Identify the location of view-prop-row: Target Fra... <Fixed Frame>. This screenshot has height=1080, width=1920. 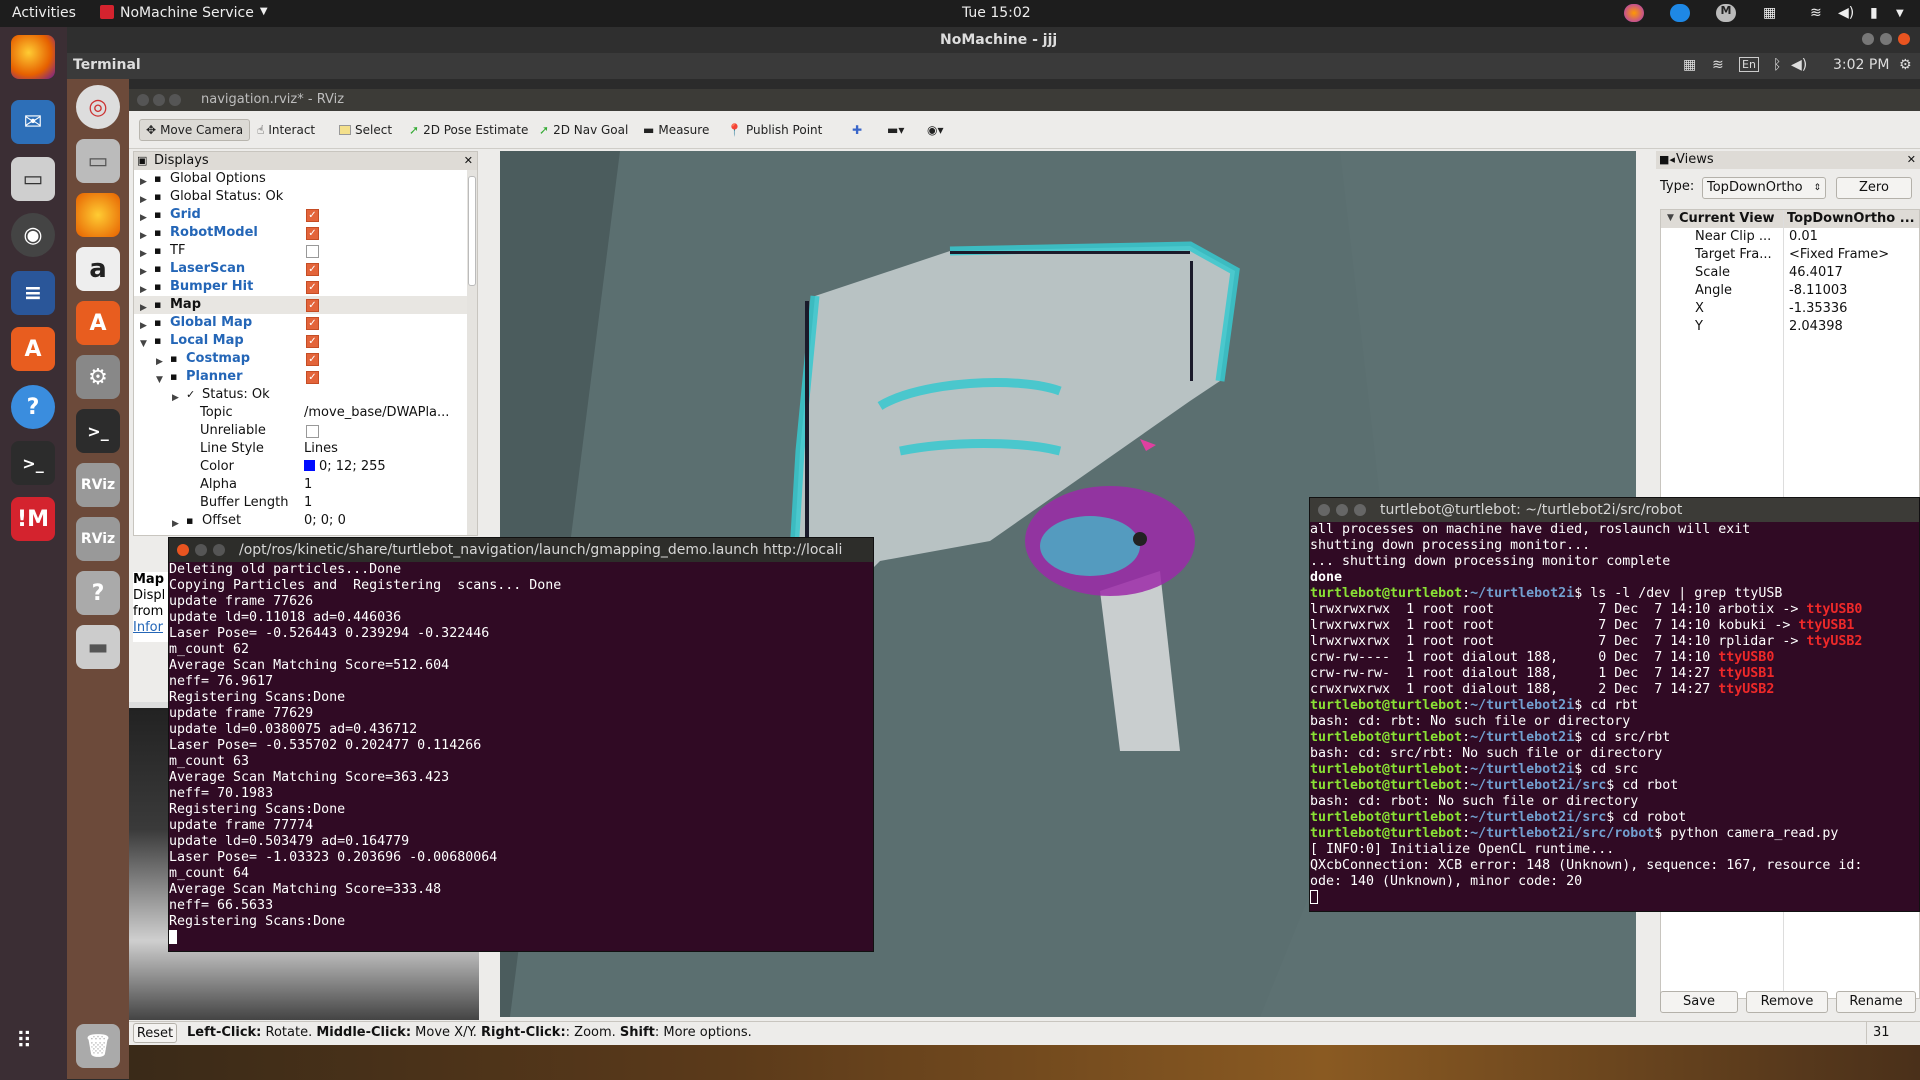
(1790, 255).